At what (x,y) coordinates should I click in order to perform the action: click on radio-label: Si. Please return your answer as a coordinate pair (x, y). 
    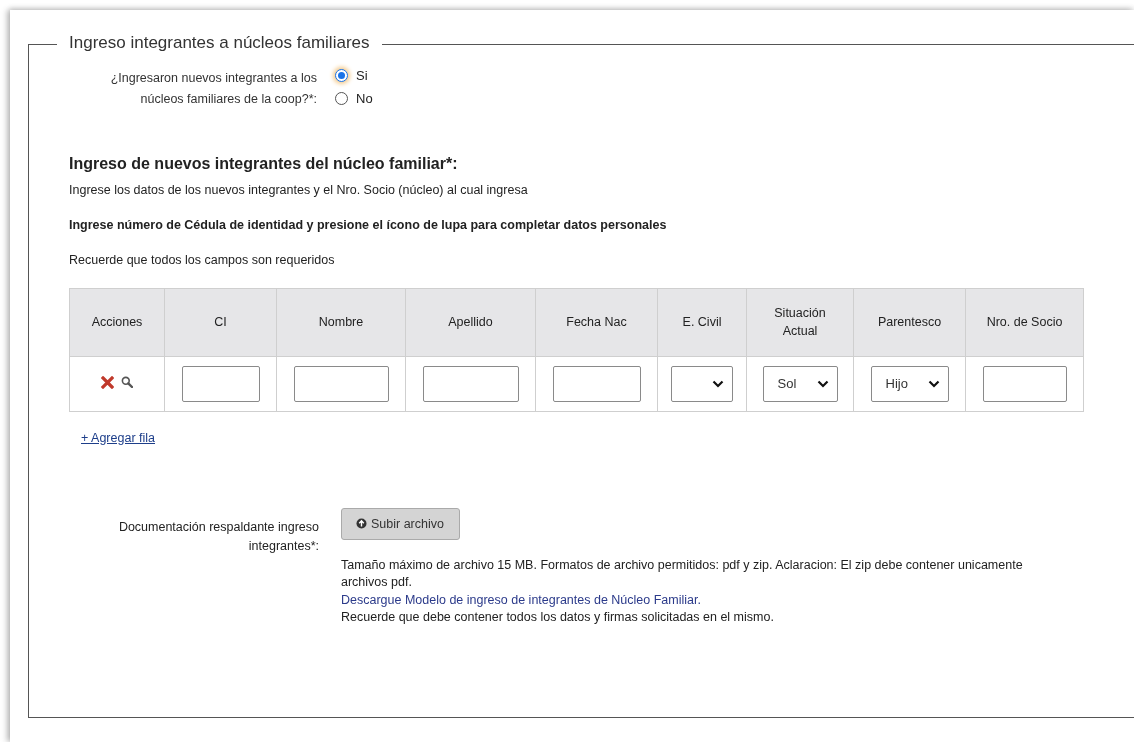
    Looking at the image, I should click on (362, 75).